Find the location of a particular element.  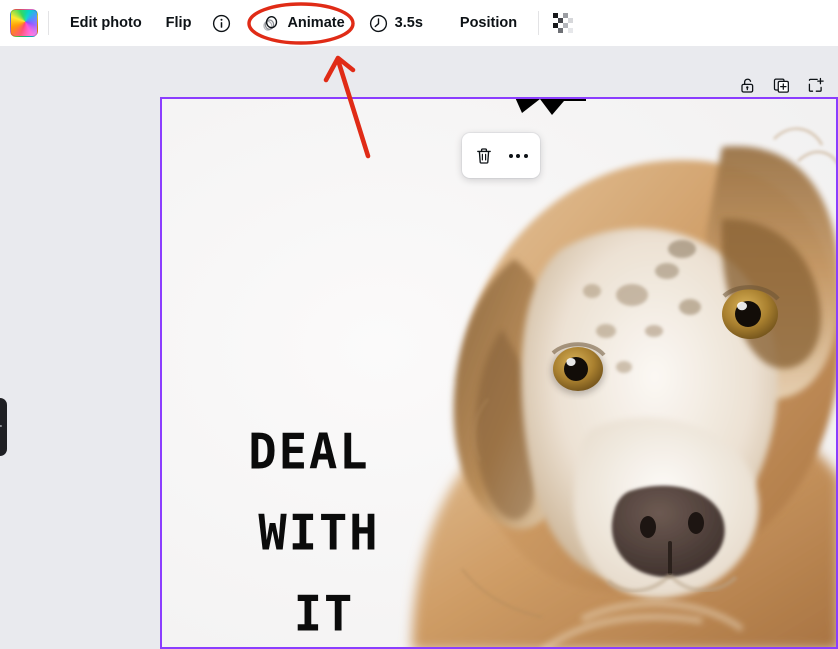

sunglasses-graphic is located at coordinates (550, 107).